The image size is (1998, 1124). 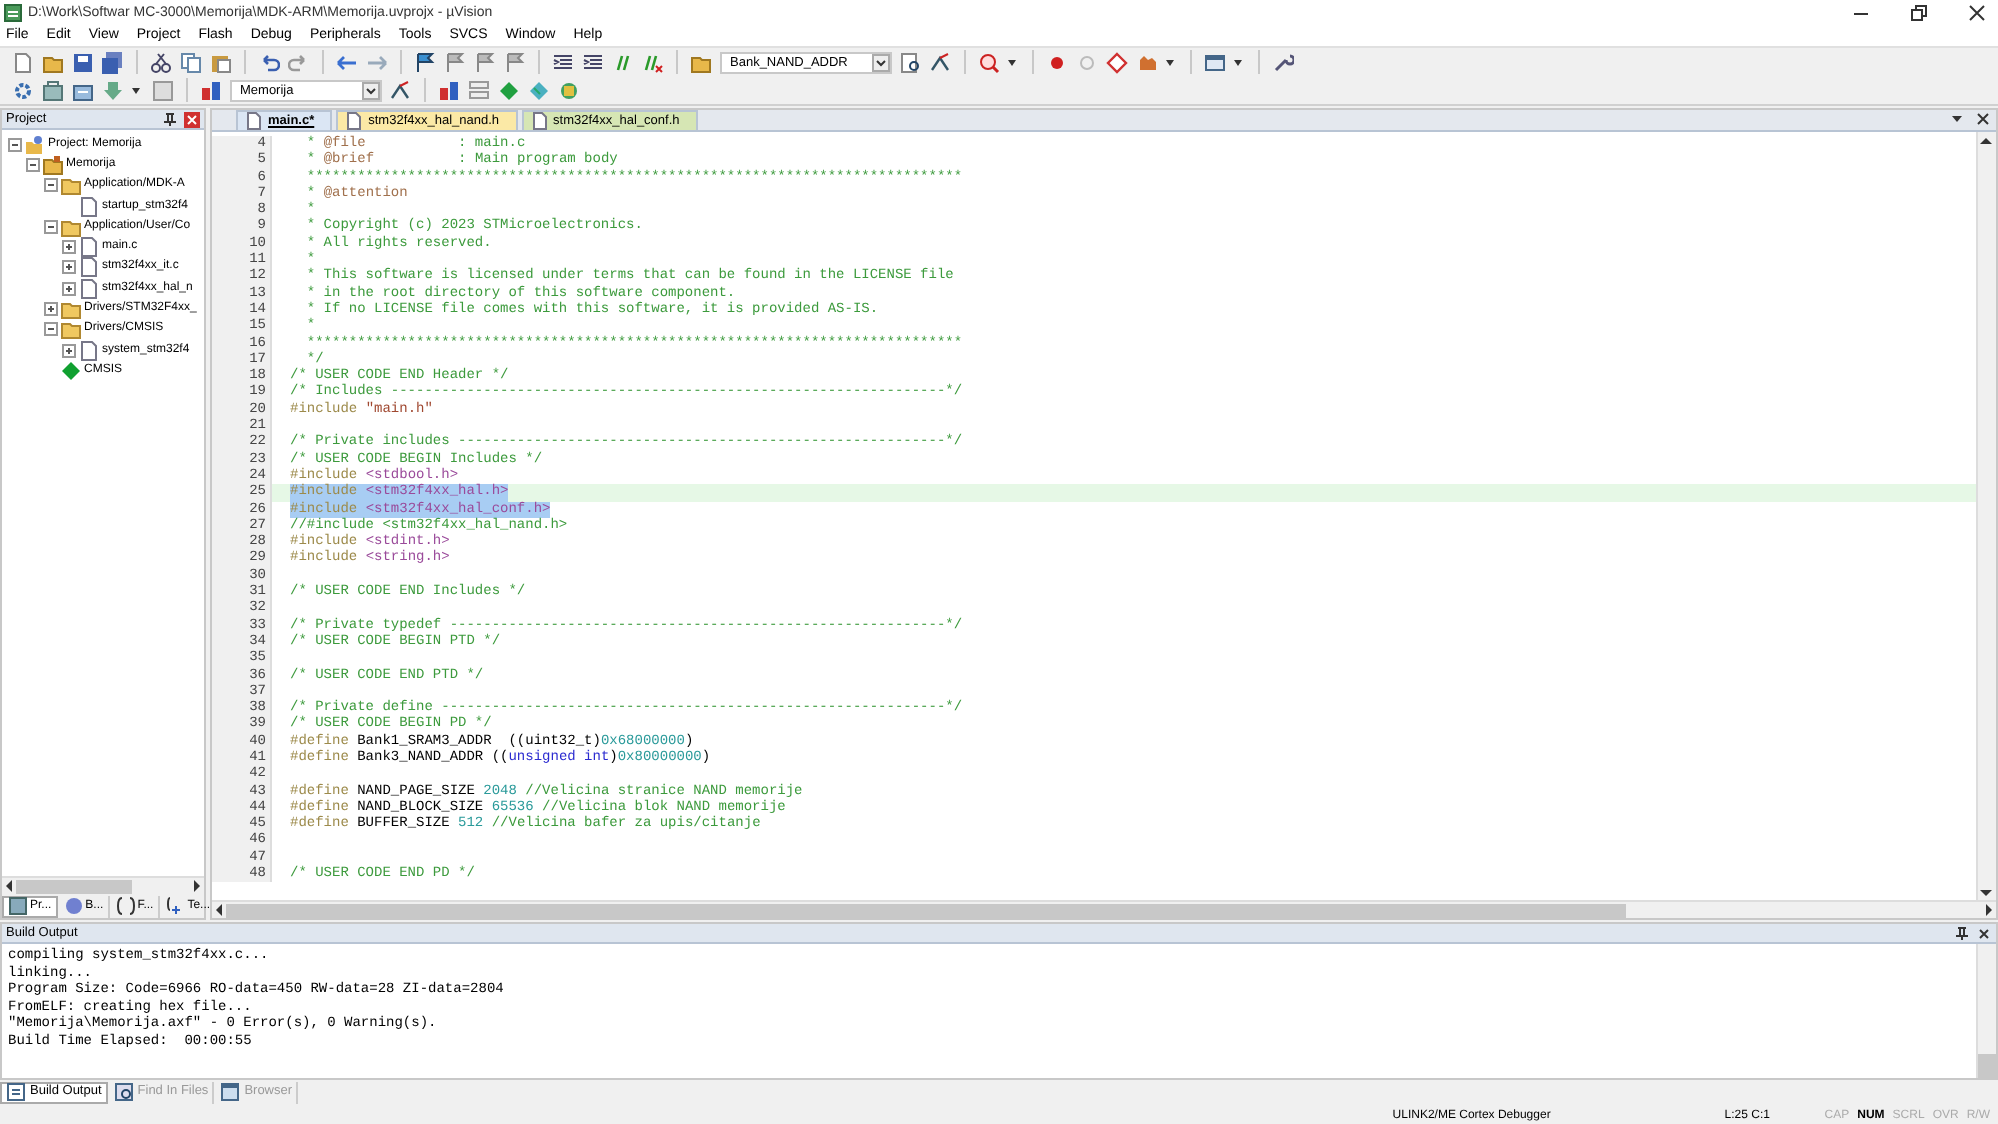 What do you see at coordinates (123, 1092) in the screenshot?
I see `find-window-icon` at bounding box center [123, 1092].